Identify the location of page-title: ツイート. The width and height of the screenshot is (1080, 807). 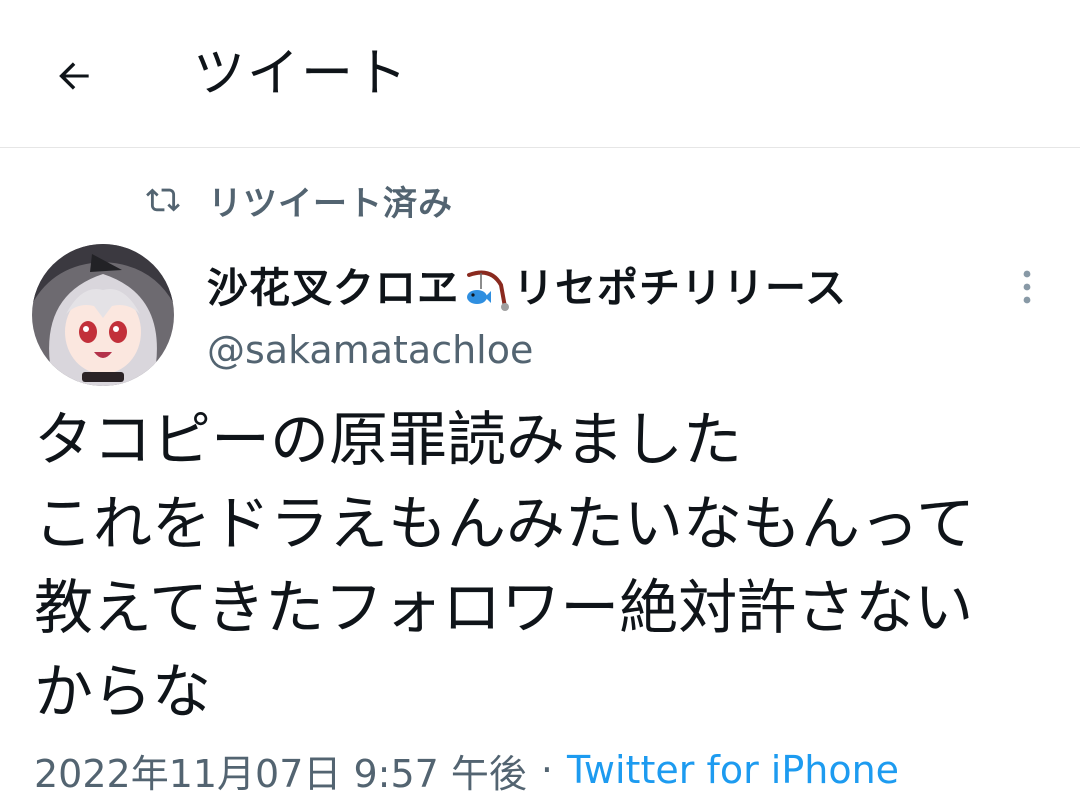
(301, 74).